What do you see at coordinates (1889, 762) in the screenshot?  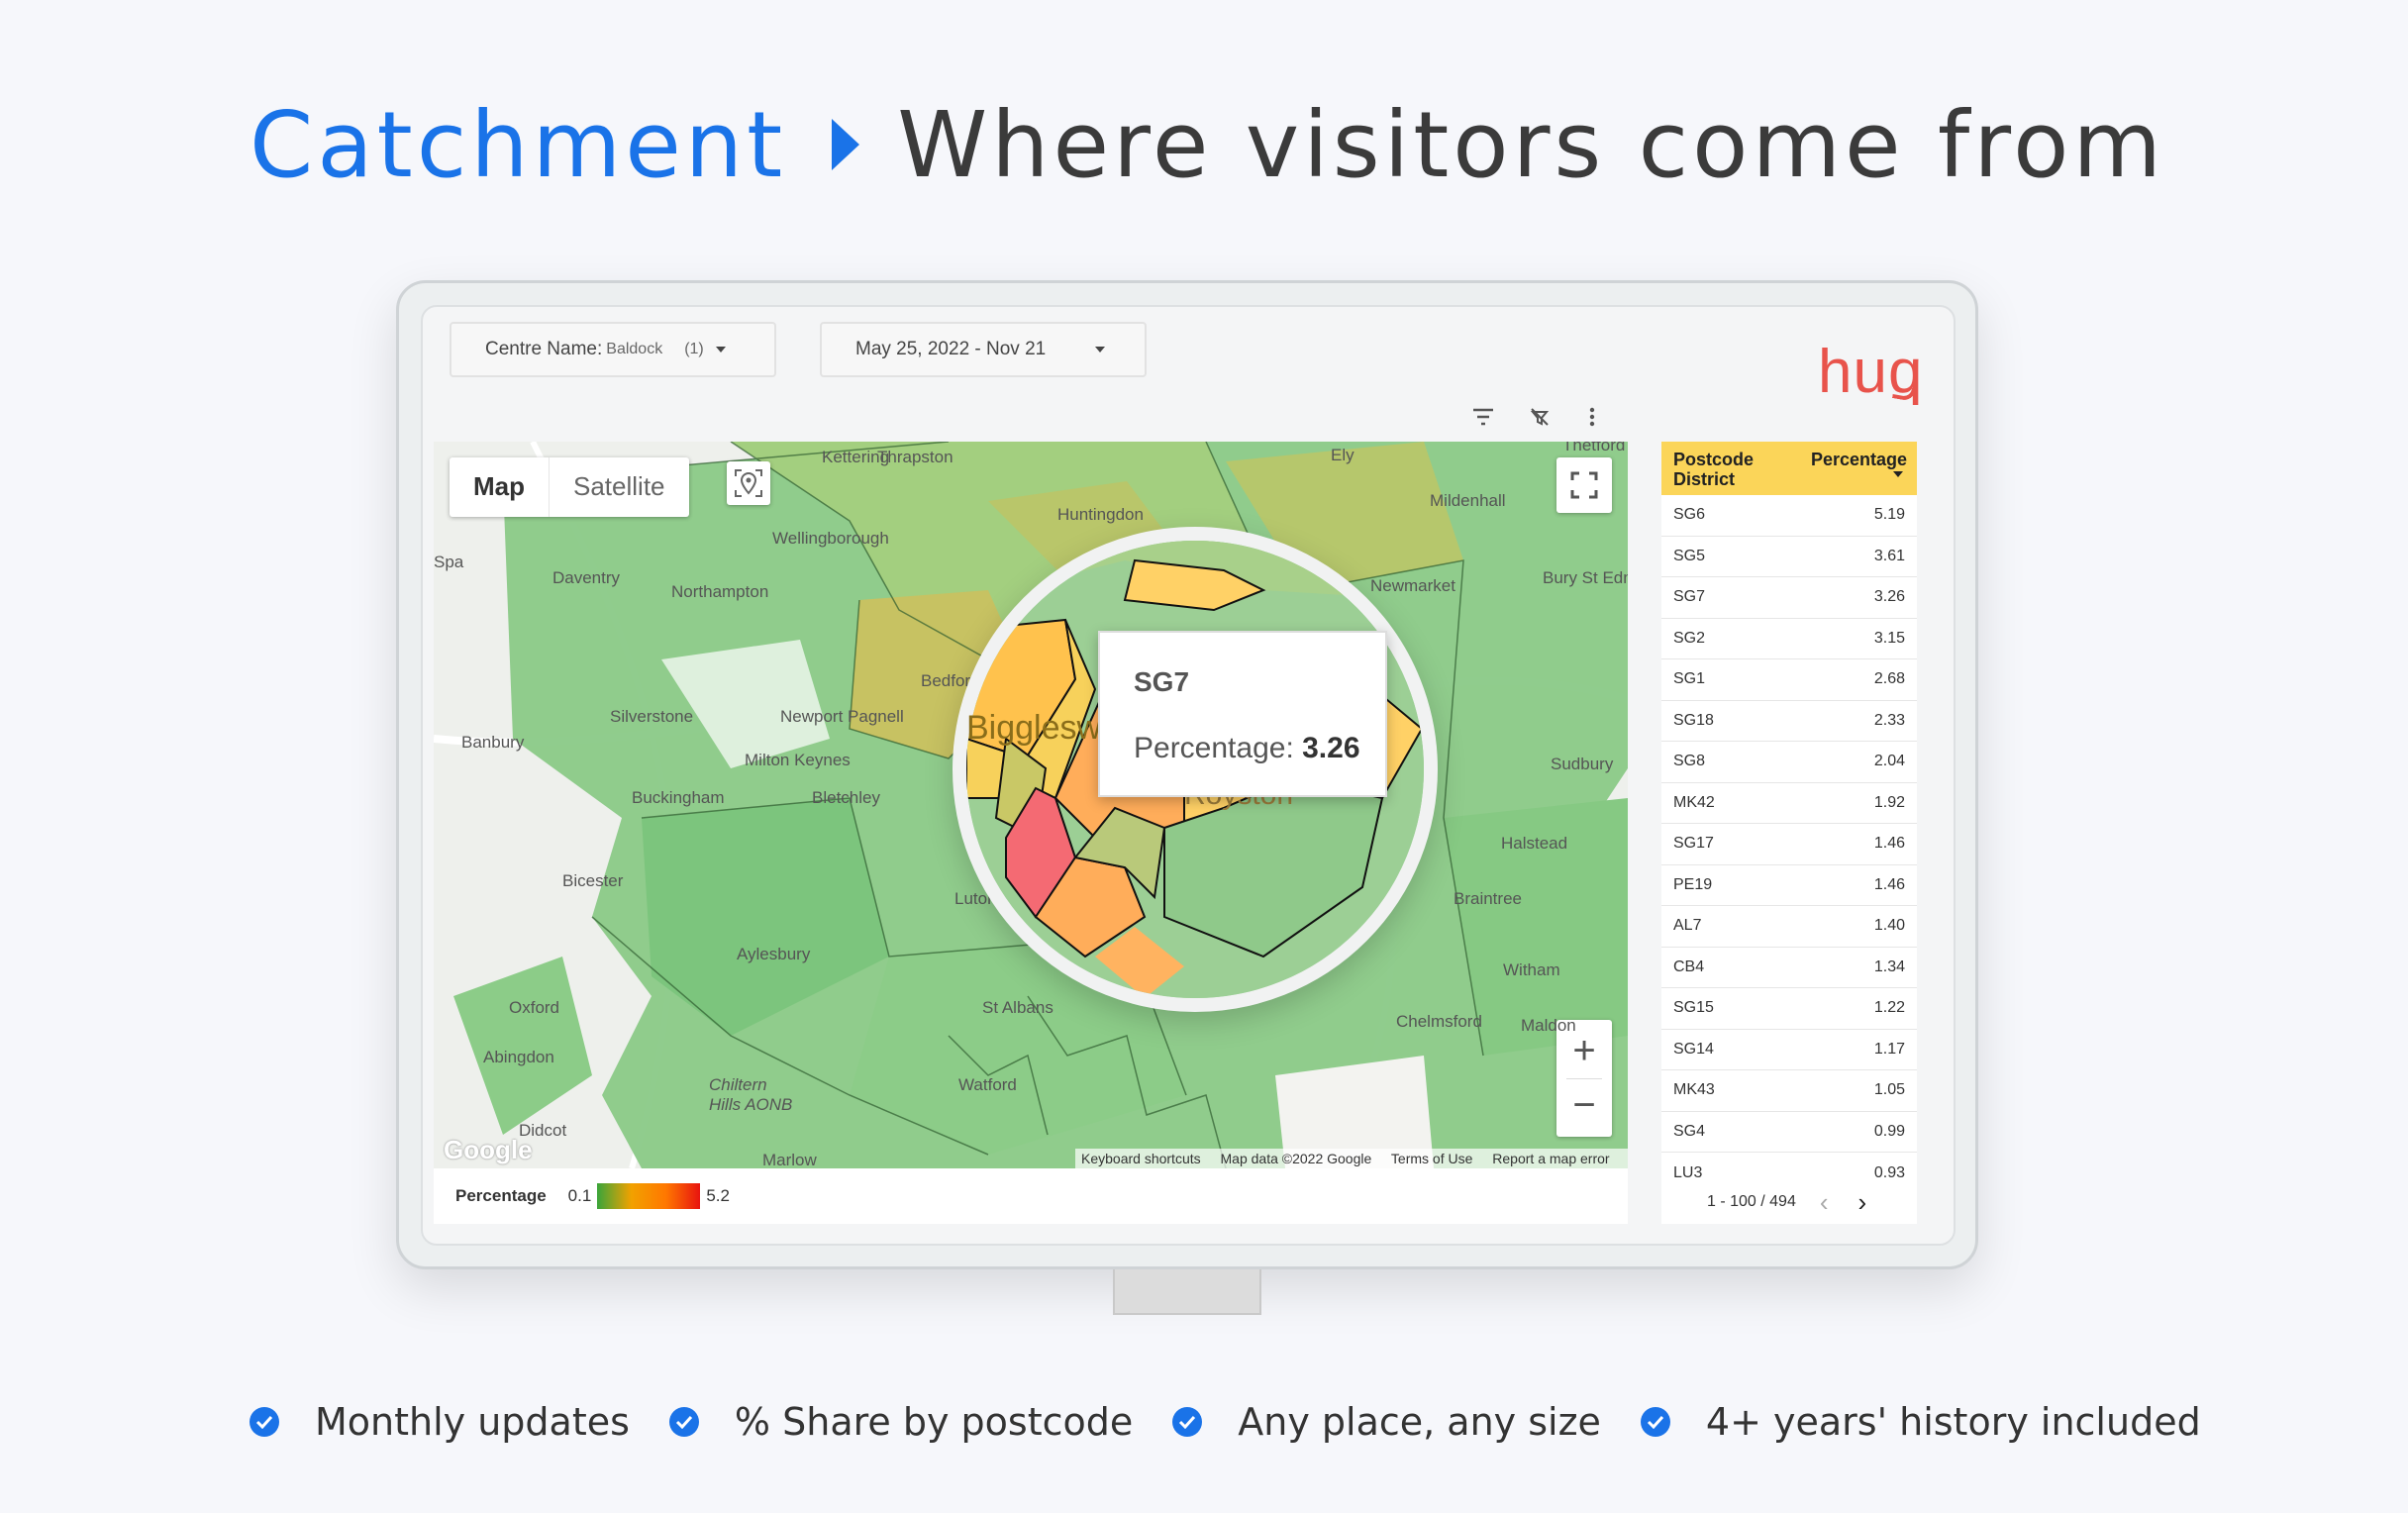 I see `cell-percentage: 2.04` at bounding box center [1889, 762].